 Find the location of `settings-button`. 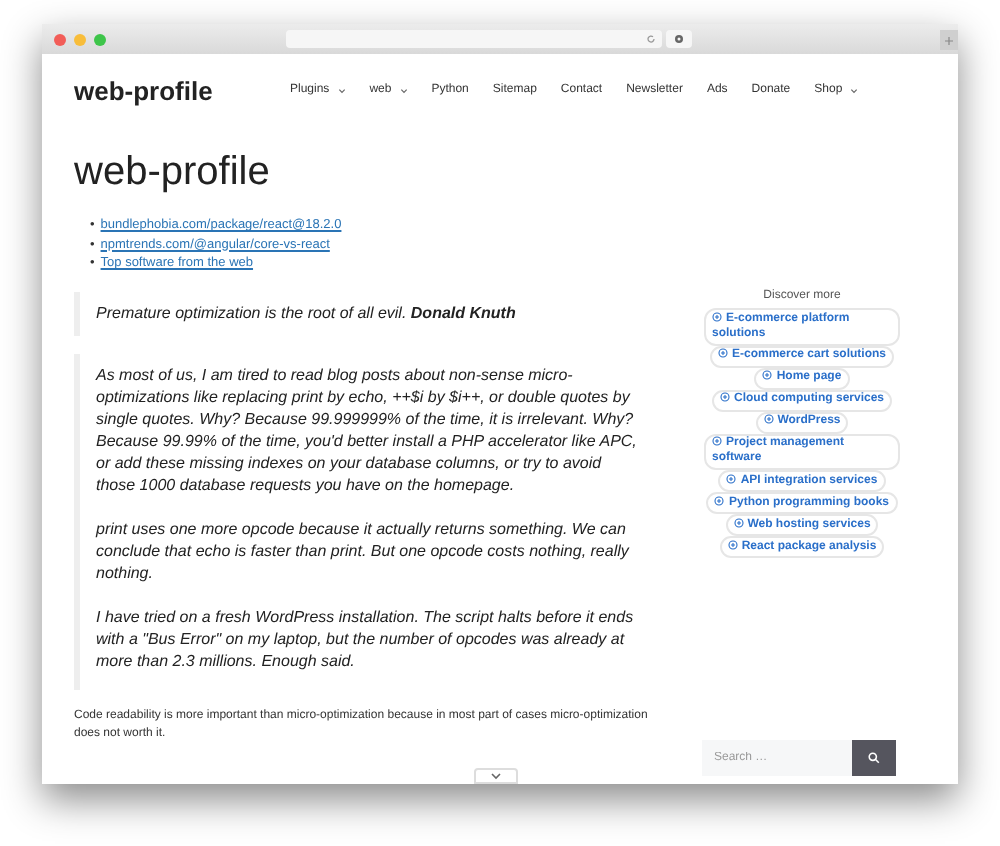

settings-button is located at coordinates (679, 39).